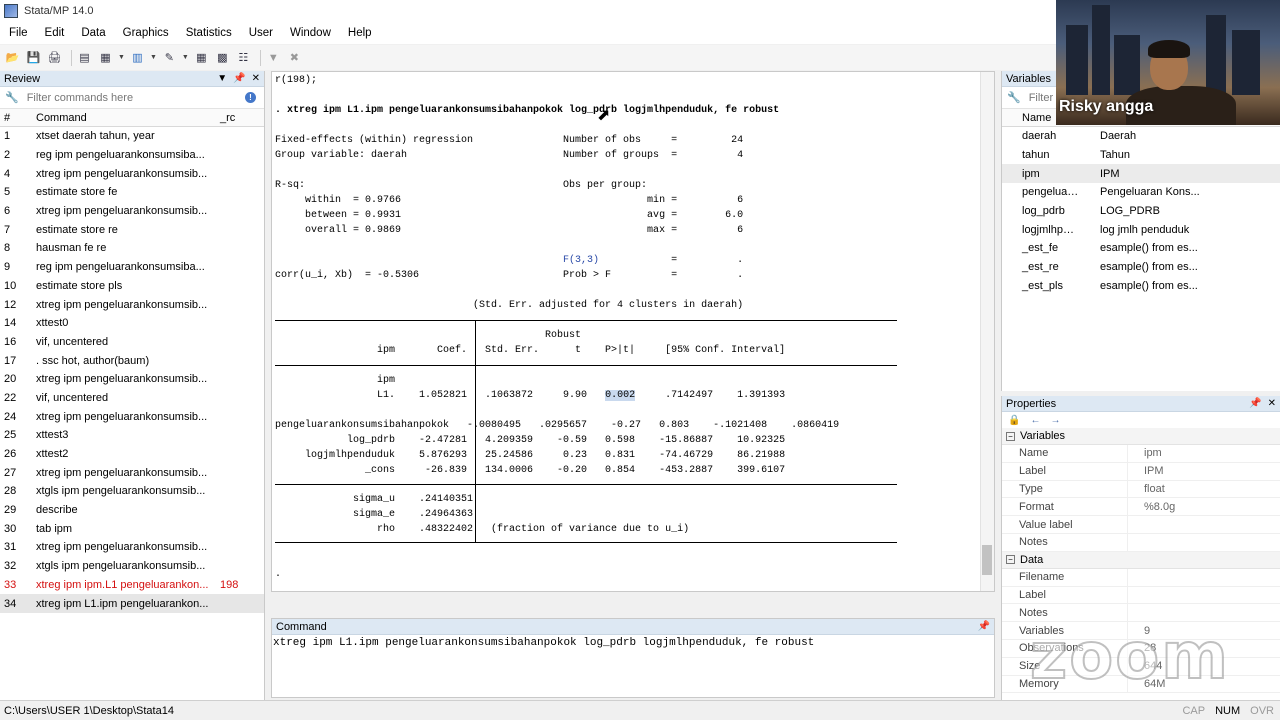 The height and width of the screenshot is (720, 1280). Describe the element at coordinates (132, 136) in the screenshot. I see `review-row: 1 xtset daerah tahun, year` at that location.